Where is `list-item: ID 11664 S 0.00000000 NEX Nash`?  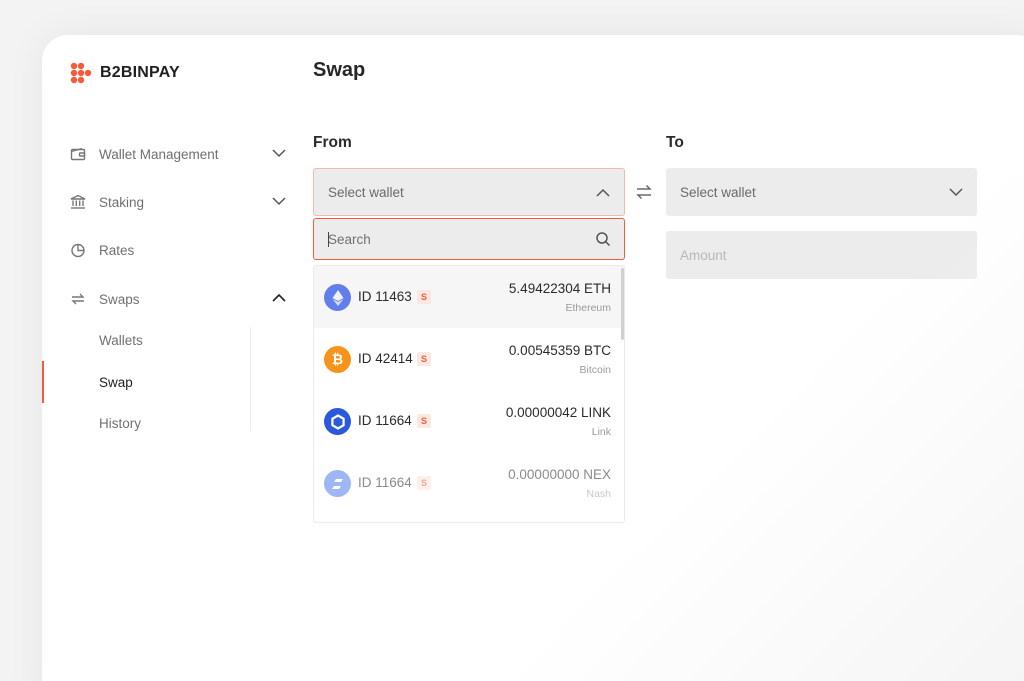 list-item: ID 11664 S 0.00000000 NEX Nash is located at coordinates (469, 483).